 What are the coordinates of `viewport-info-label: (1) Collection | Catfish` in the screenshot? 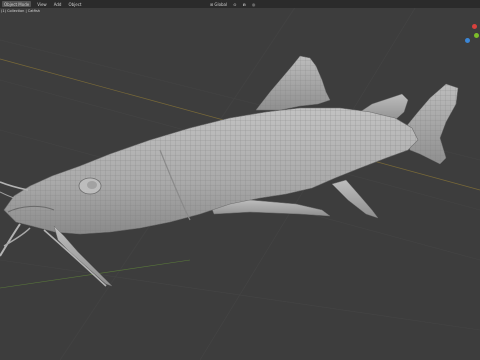 It's located at (20, 11).